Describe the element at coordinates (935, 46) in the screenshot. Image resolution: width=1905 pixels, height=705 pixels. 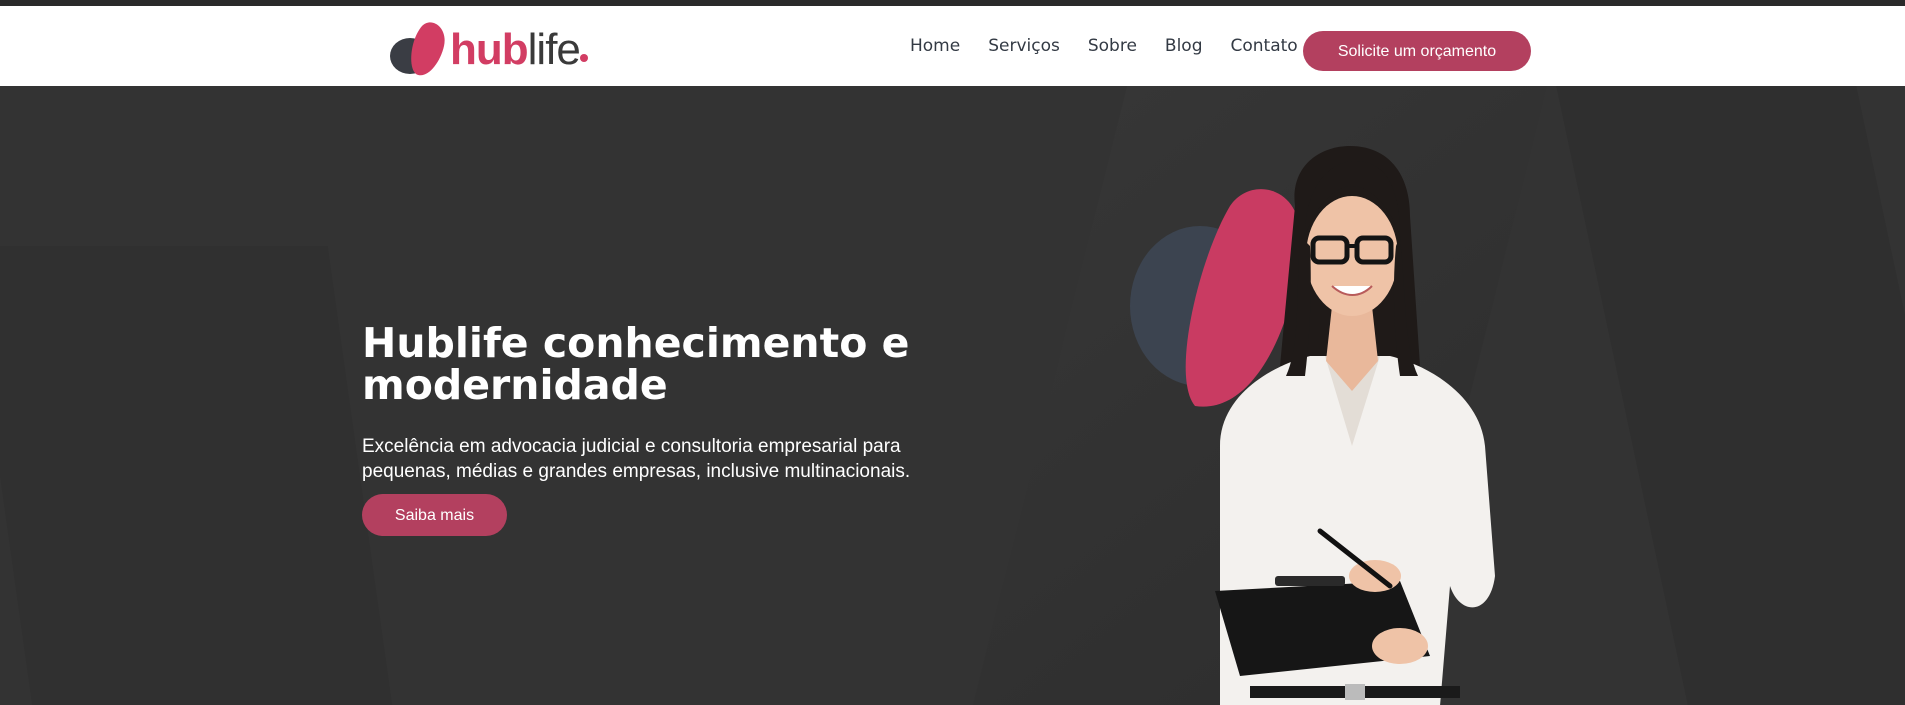
I see `nav-item-home: Home` at that location.